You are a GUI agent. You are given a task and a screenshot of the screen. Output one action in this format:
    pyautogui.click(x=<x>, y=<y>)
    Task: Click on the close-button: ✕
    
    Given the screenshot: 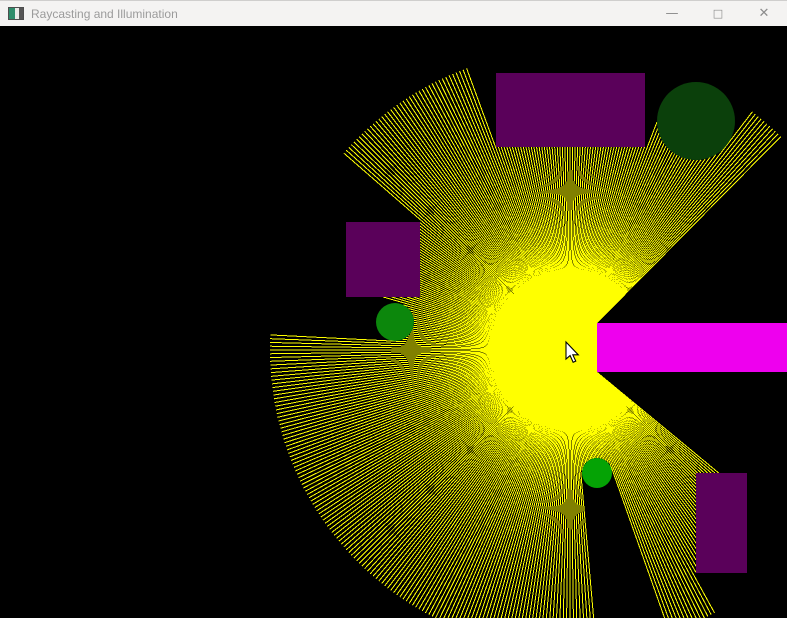 What is the action you would take?
    pyautogui.click(x=764, y=13)
    